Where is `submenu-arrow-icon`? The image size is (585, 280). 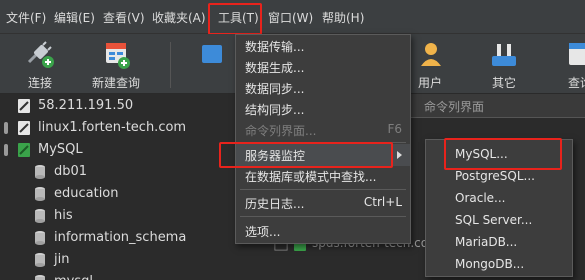 submenu-arrow-icon is located at coordinates (399, 155).